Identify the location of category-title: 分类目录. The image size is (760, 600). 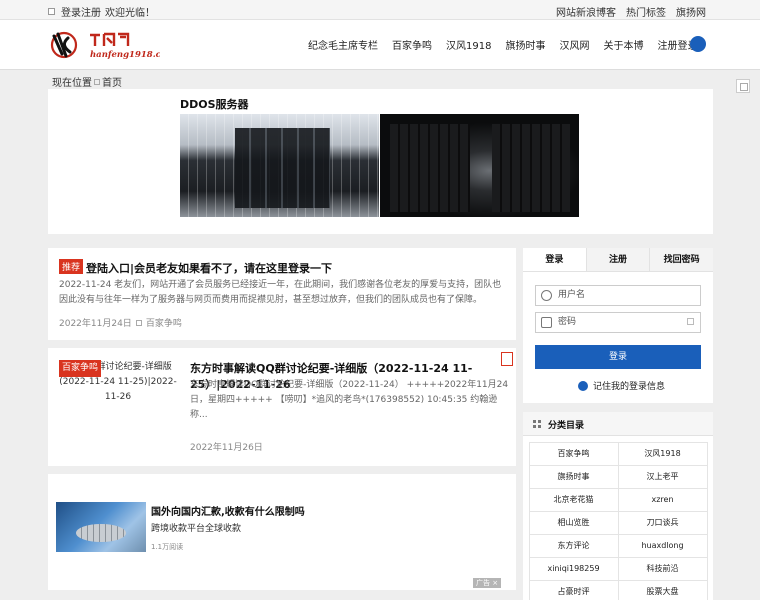
(566, 426).